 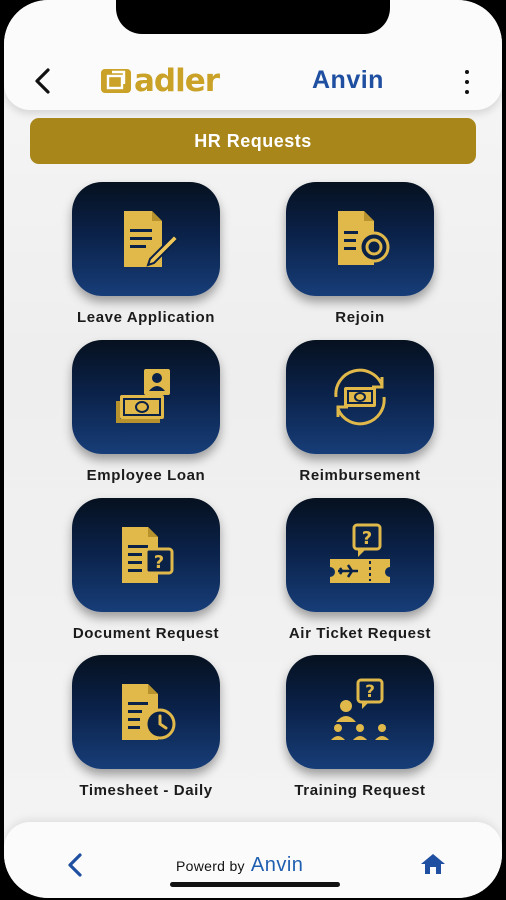 I want to click on adler-logo: adler, so click(x=175, y=81).